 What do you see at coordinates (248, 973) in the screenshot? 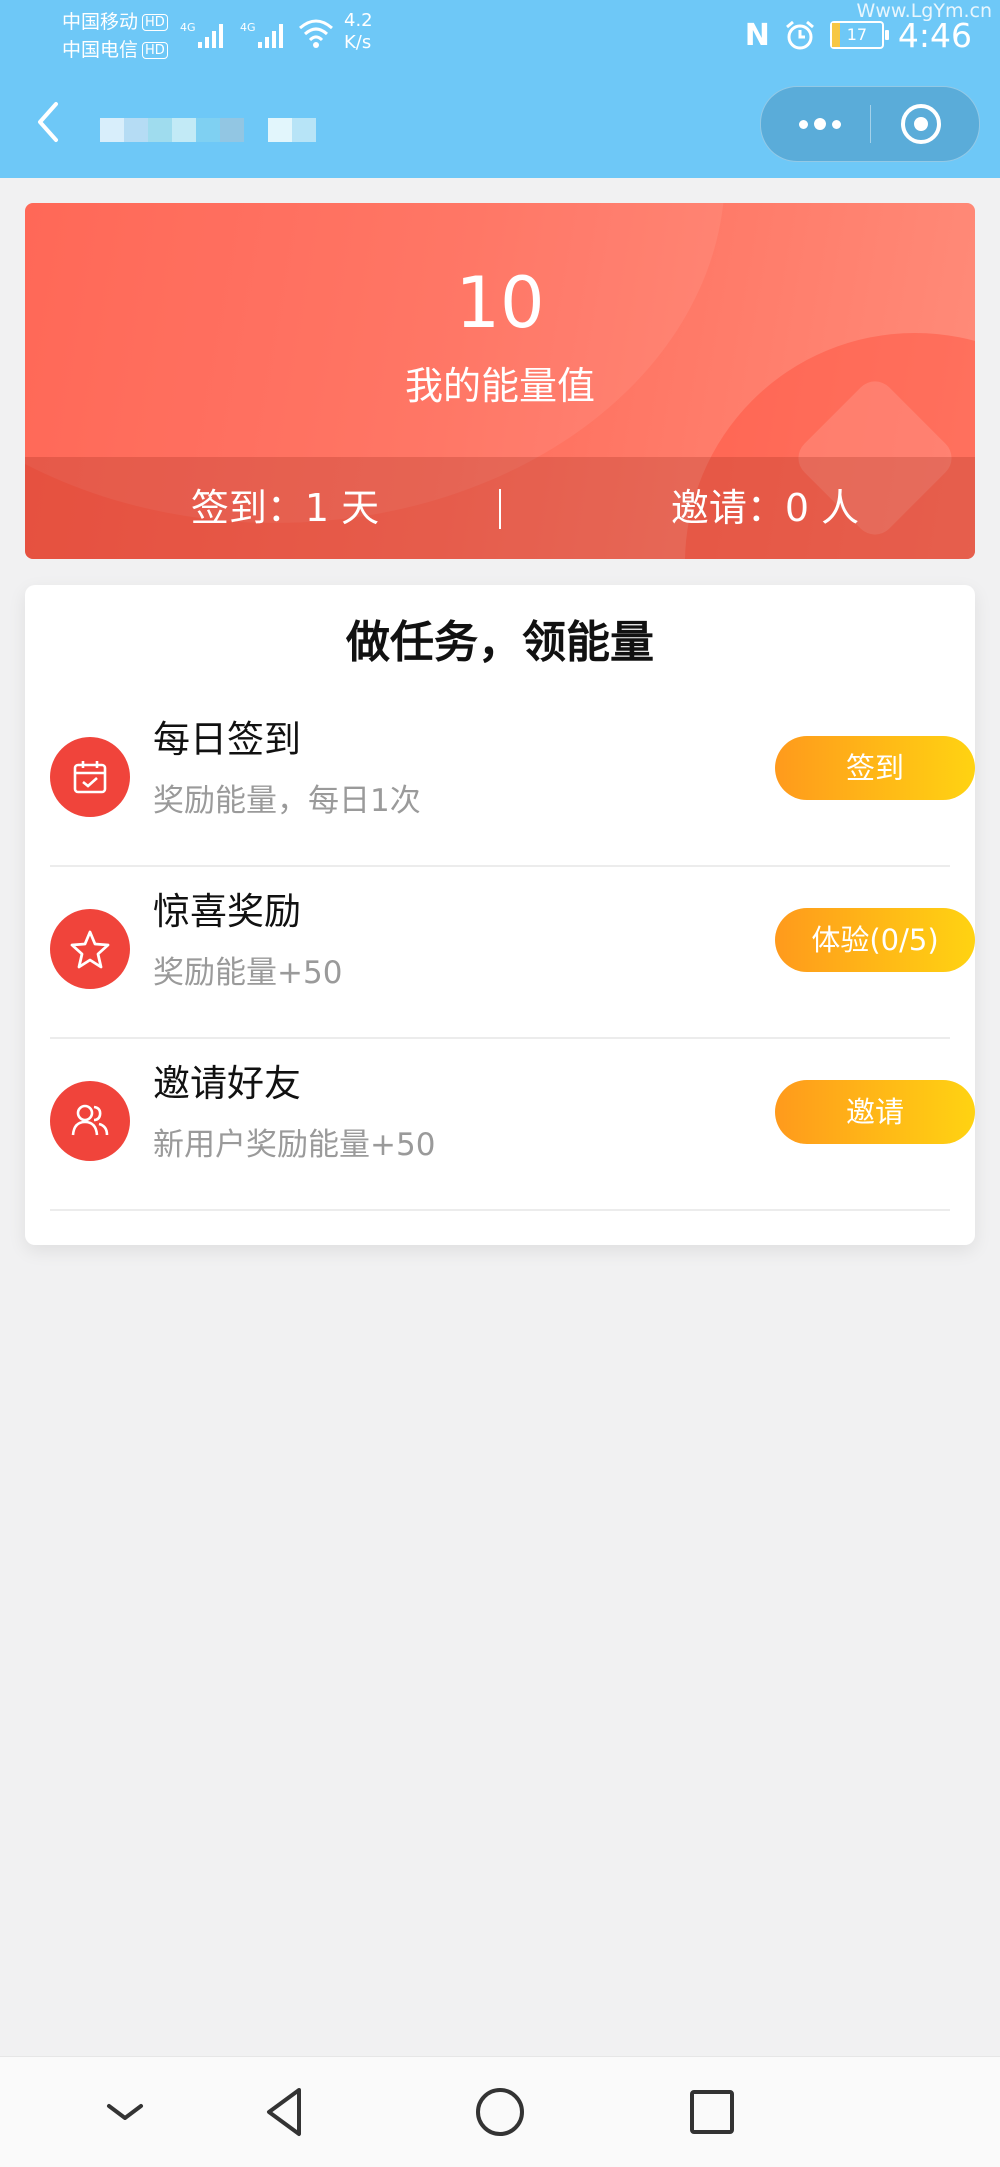
I see `task-desc: 奖励能量+50` at bounding box center [248, 973].